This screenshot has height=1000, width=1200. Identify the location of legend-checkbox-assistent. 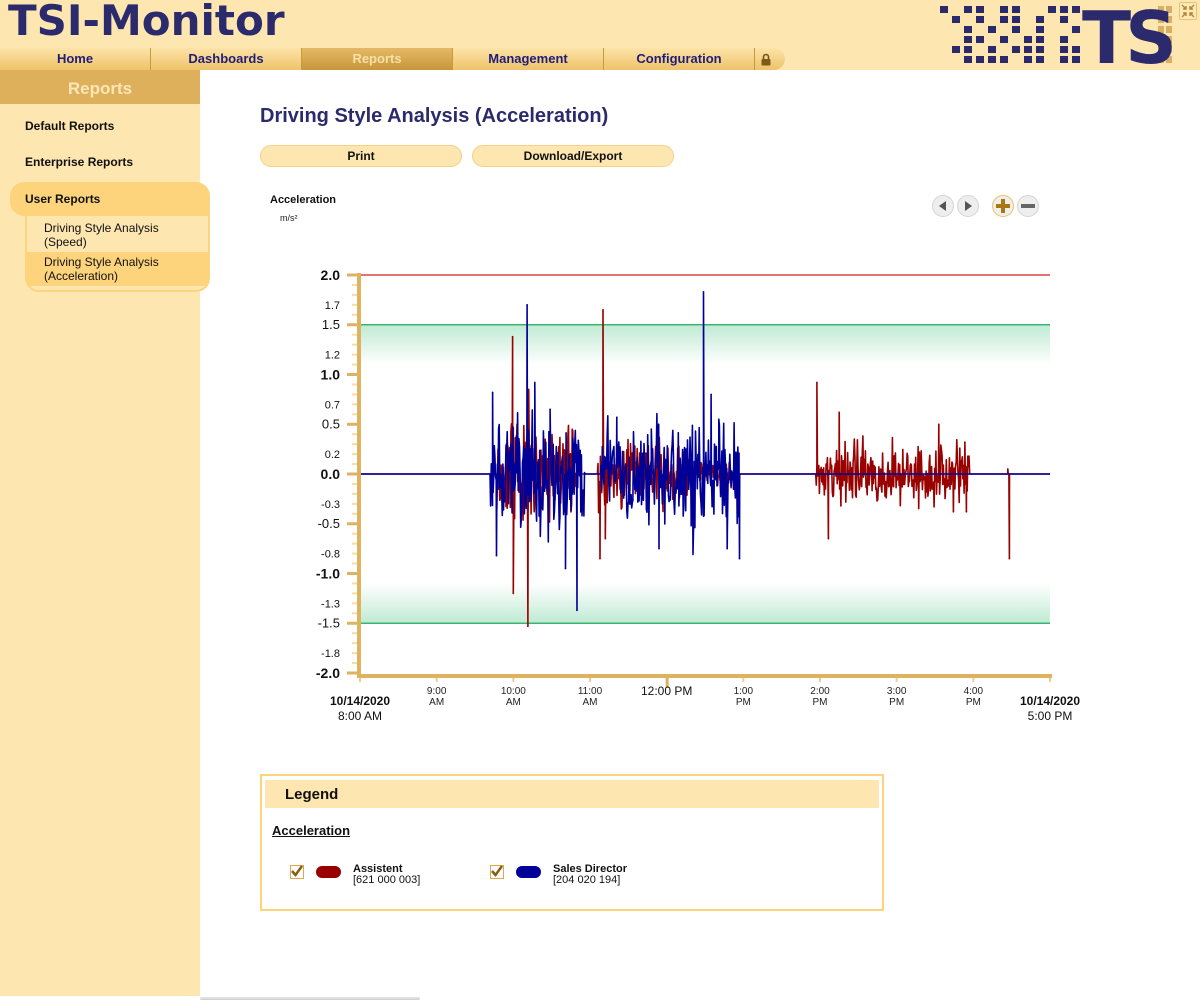
(297, 872).